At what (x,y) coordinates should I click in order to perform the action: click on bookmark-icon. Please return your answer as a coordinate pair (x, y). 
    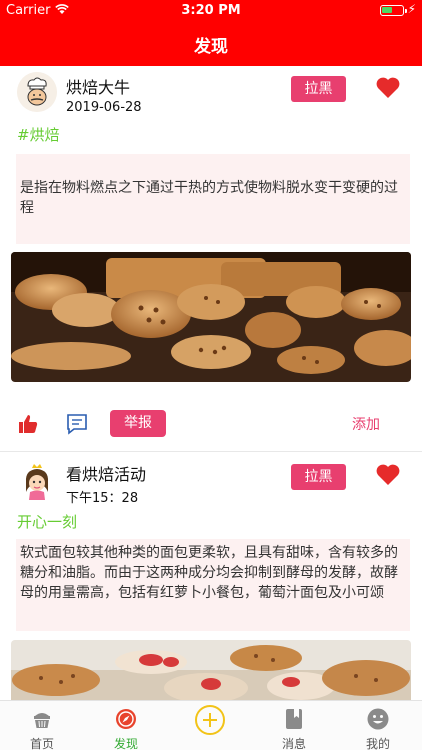
    Looking at the image, I should click on (294, 719).